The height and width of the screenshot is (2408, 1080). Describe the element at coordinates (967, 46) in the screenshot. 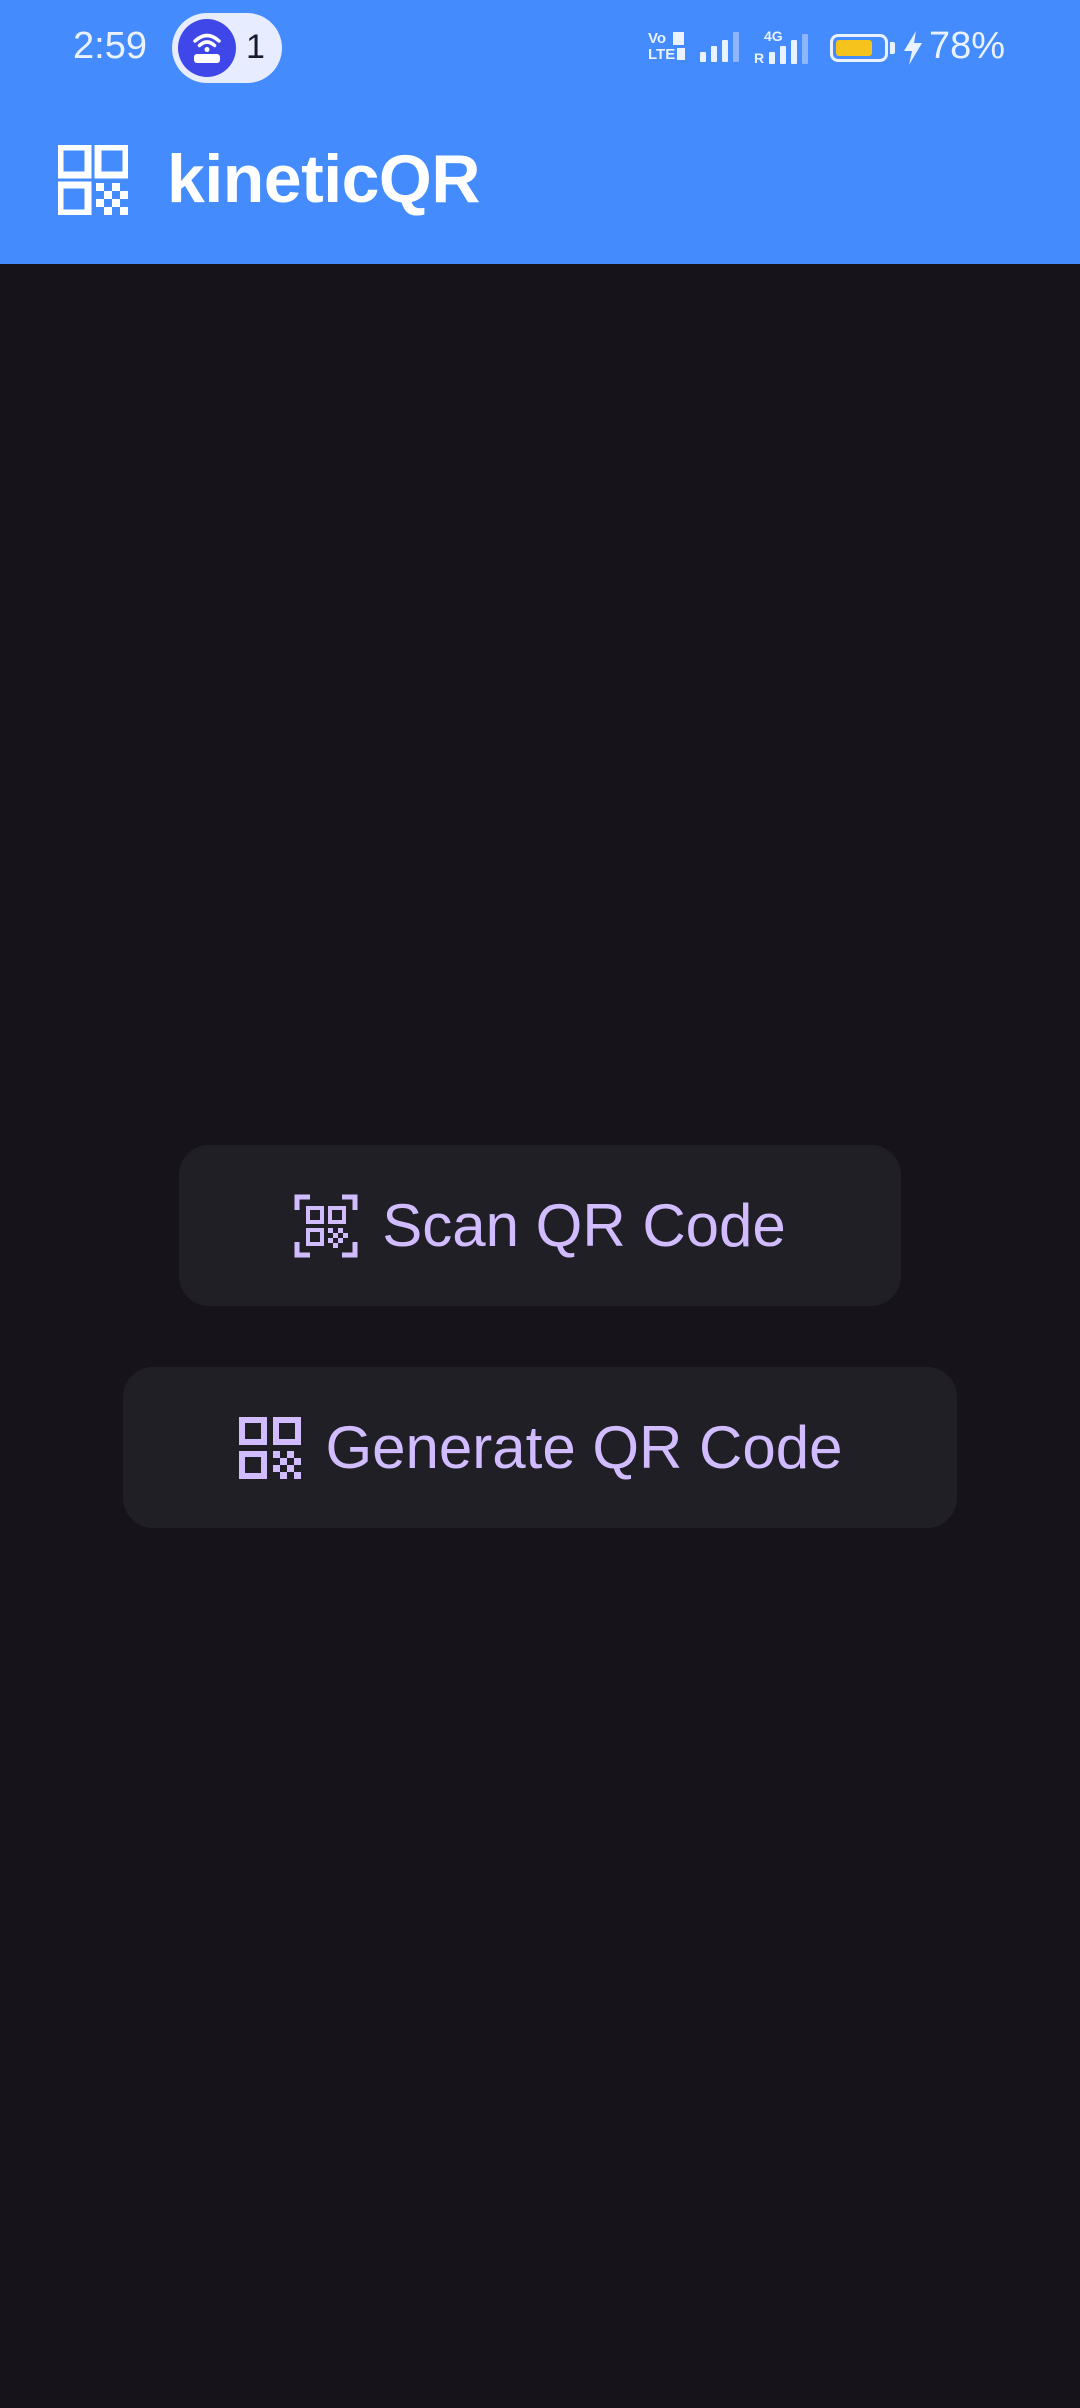

I see `battery-percentage: 78%` at that location.